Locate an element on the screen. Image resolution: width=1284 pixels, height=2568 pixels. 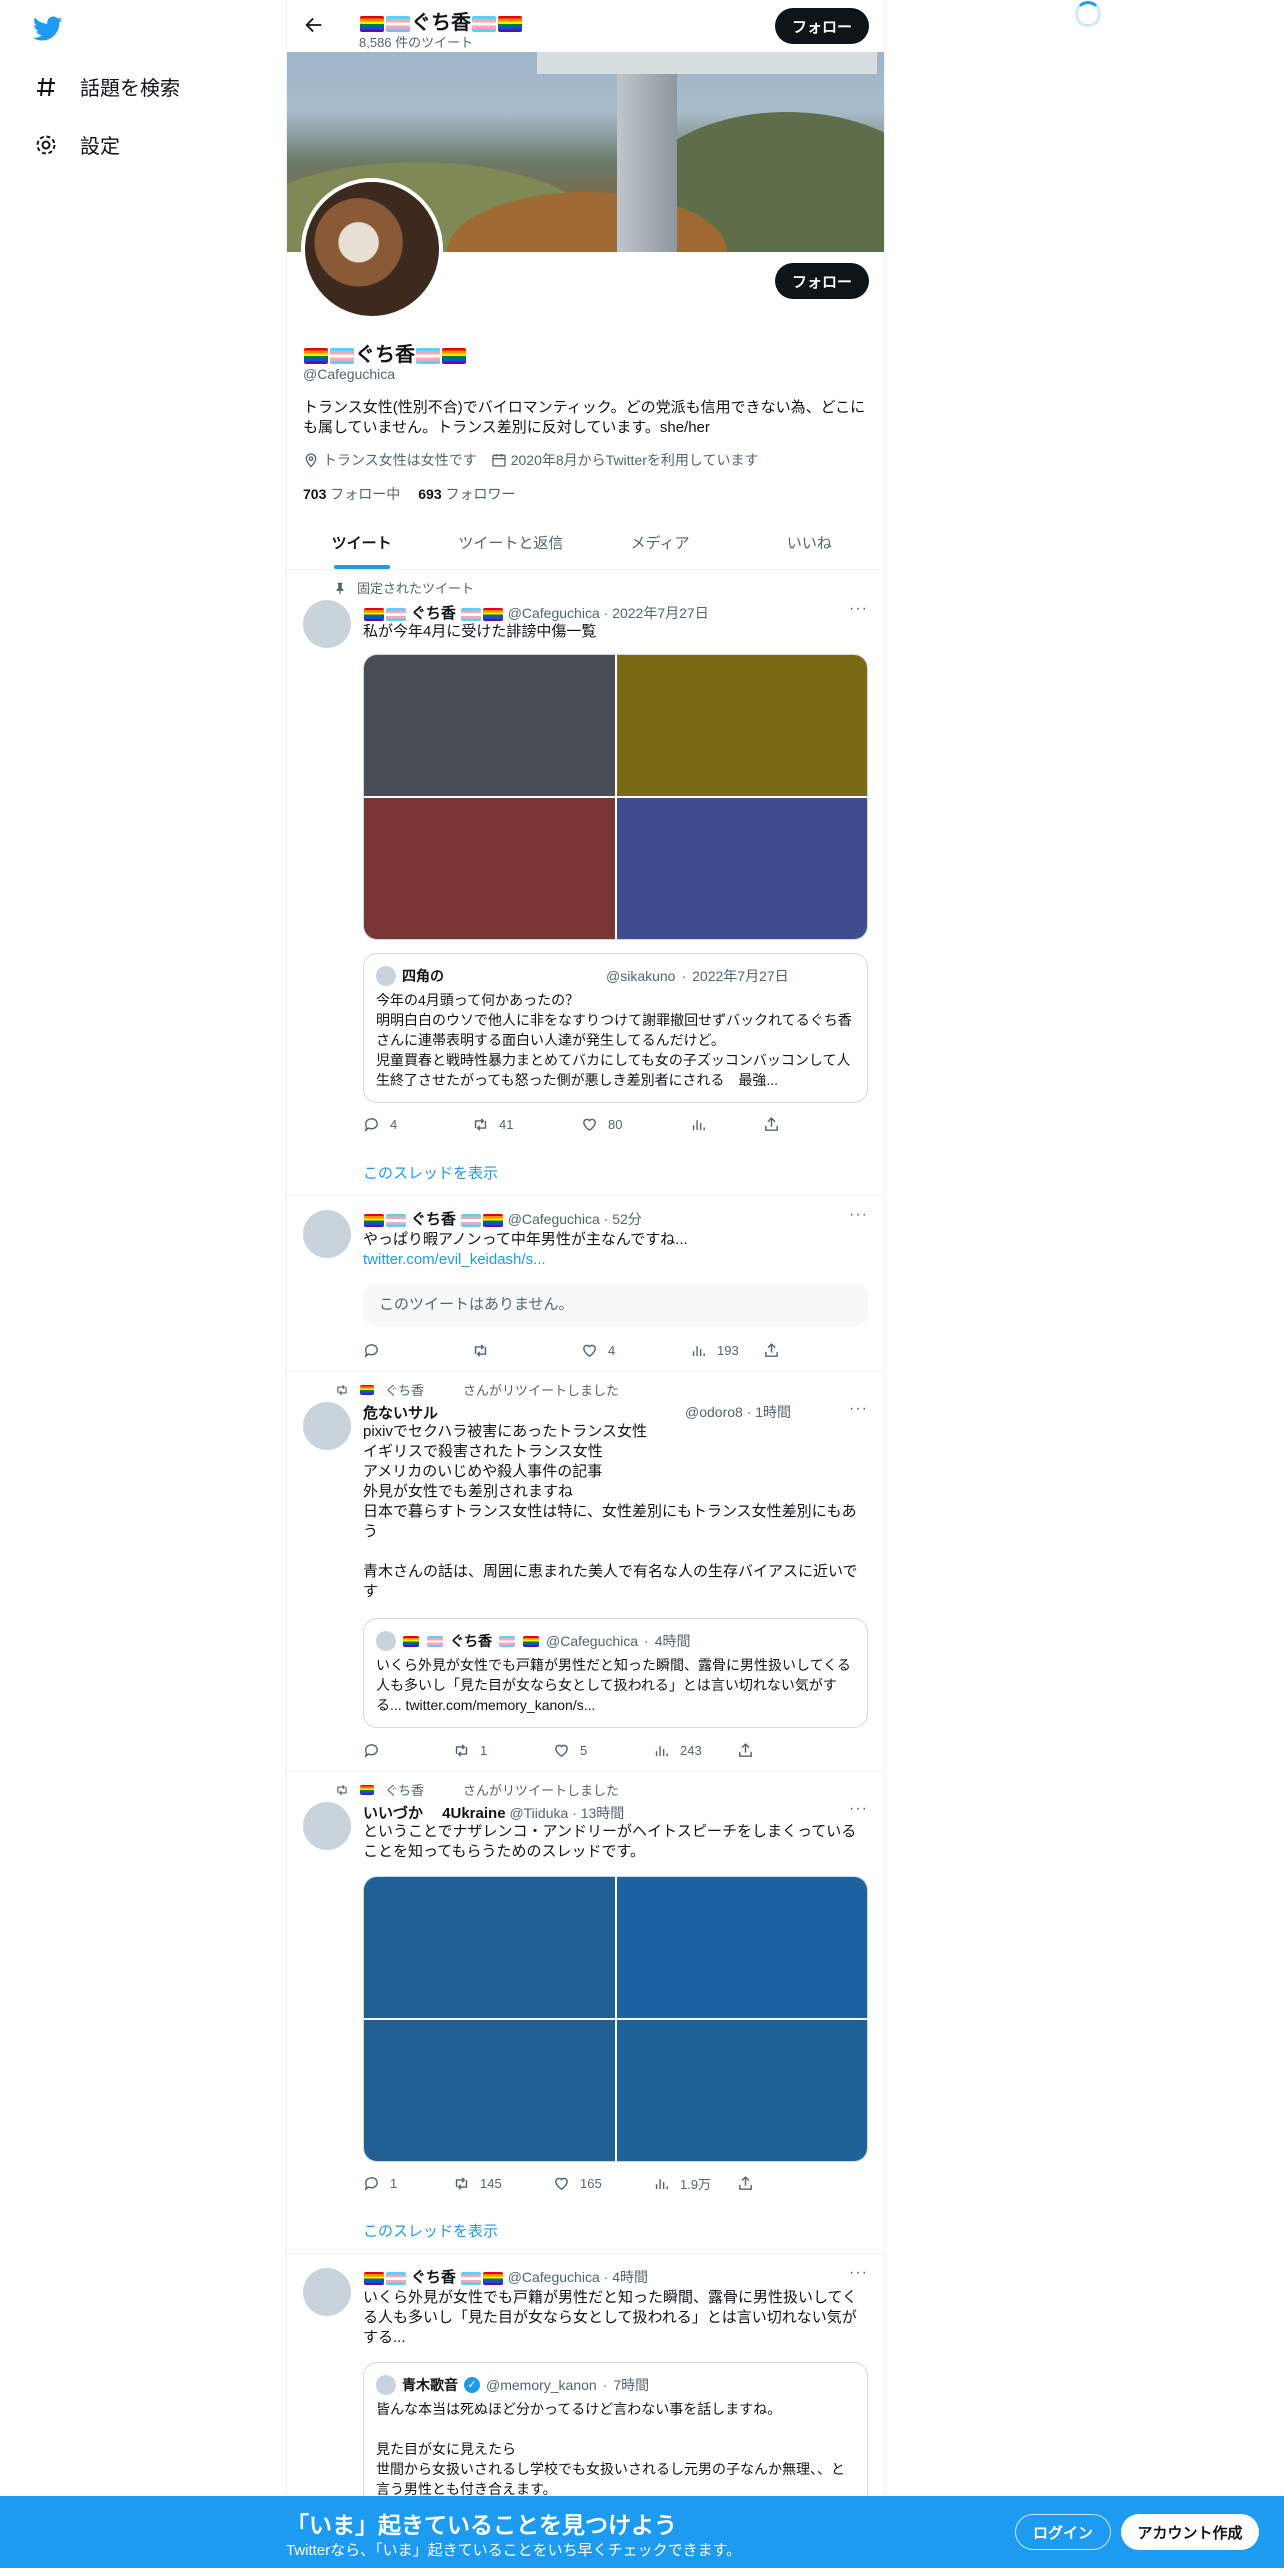
retweet-button: 41 is located at coordinates (526, 1124).